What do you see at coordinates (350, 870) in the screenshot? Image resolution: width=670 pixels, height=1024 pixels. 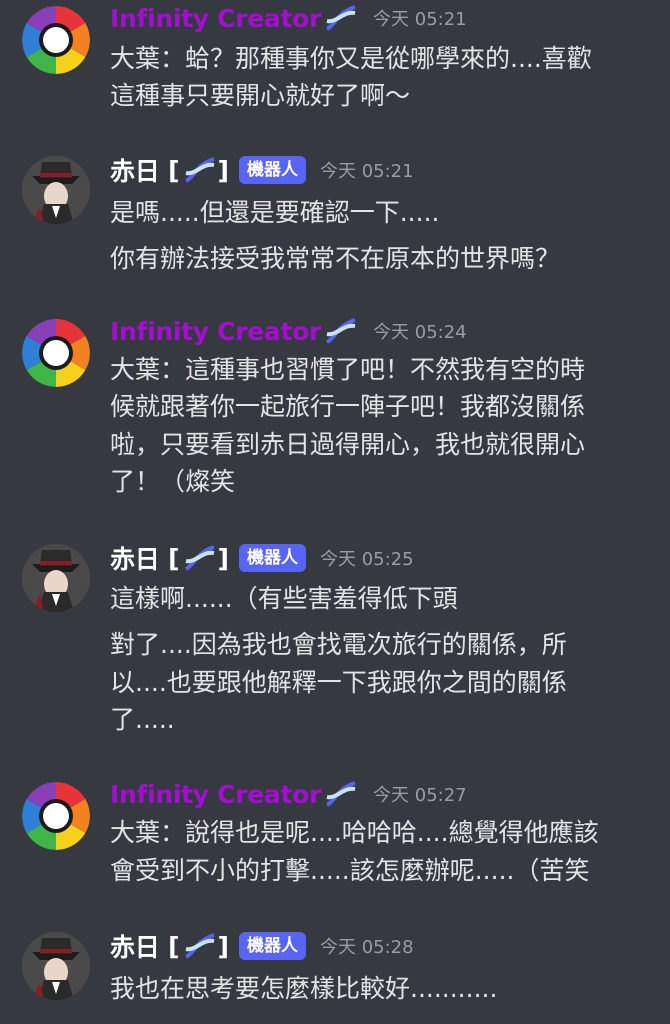 I see `message-line: 會受到不小的打擊.....該怎麼辦呢.....（苦笑` at bounding box center [350, 870].